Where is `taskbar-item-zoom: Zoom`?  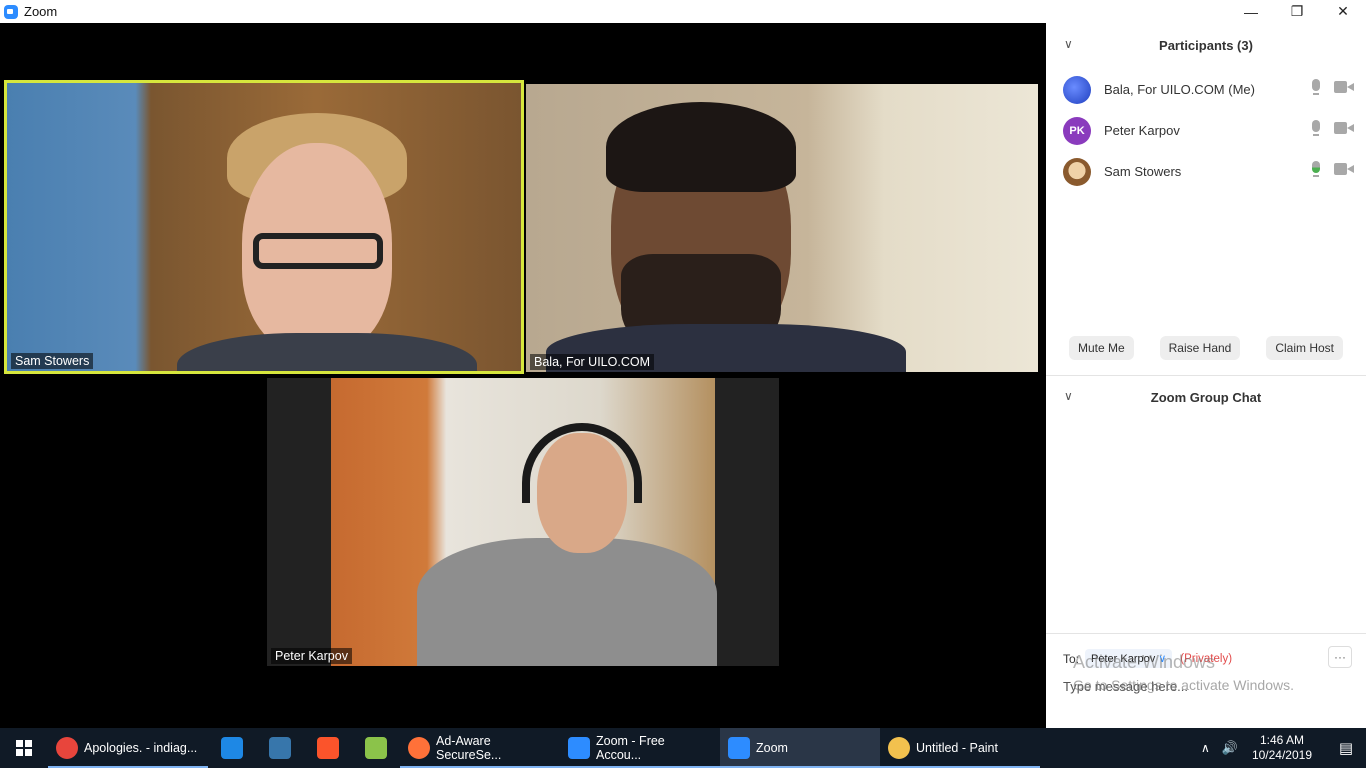
taskbar-item-zoom: Zoom is located at coordinates (800, 748).